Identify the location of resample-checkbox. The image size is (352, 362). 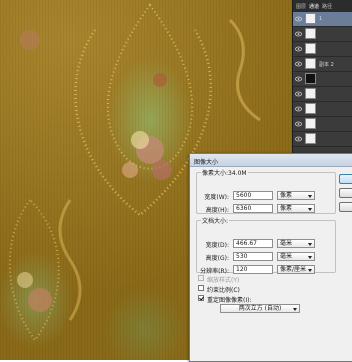
(201, 298).